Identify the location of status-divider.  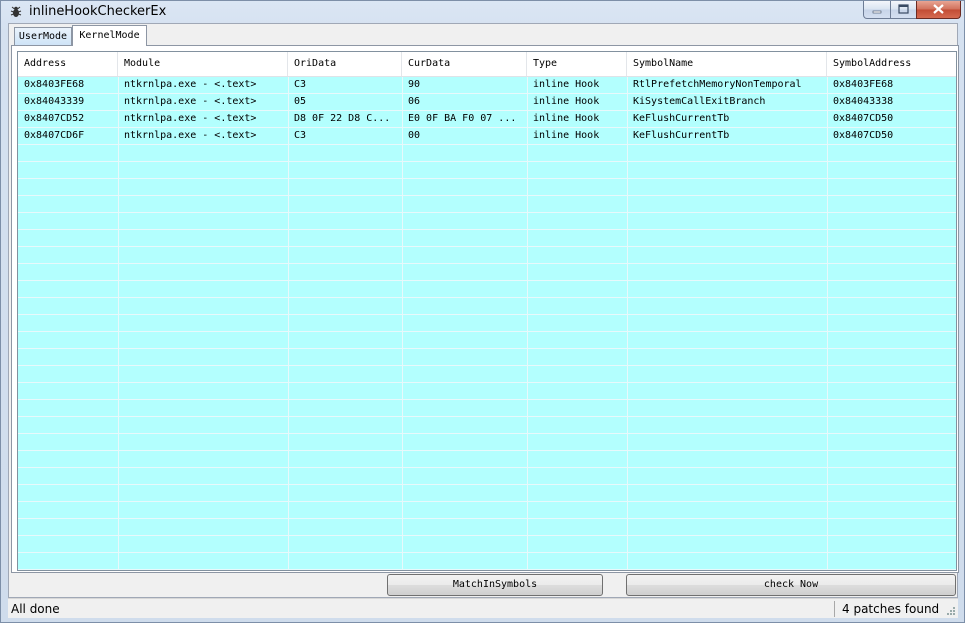
(834, 609).